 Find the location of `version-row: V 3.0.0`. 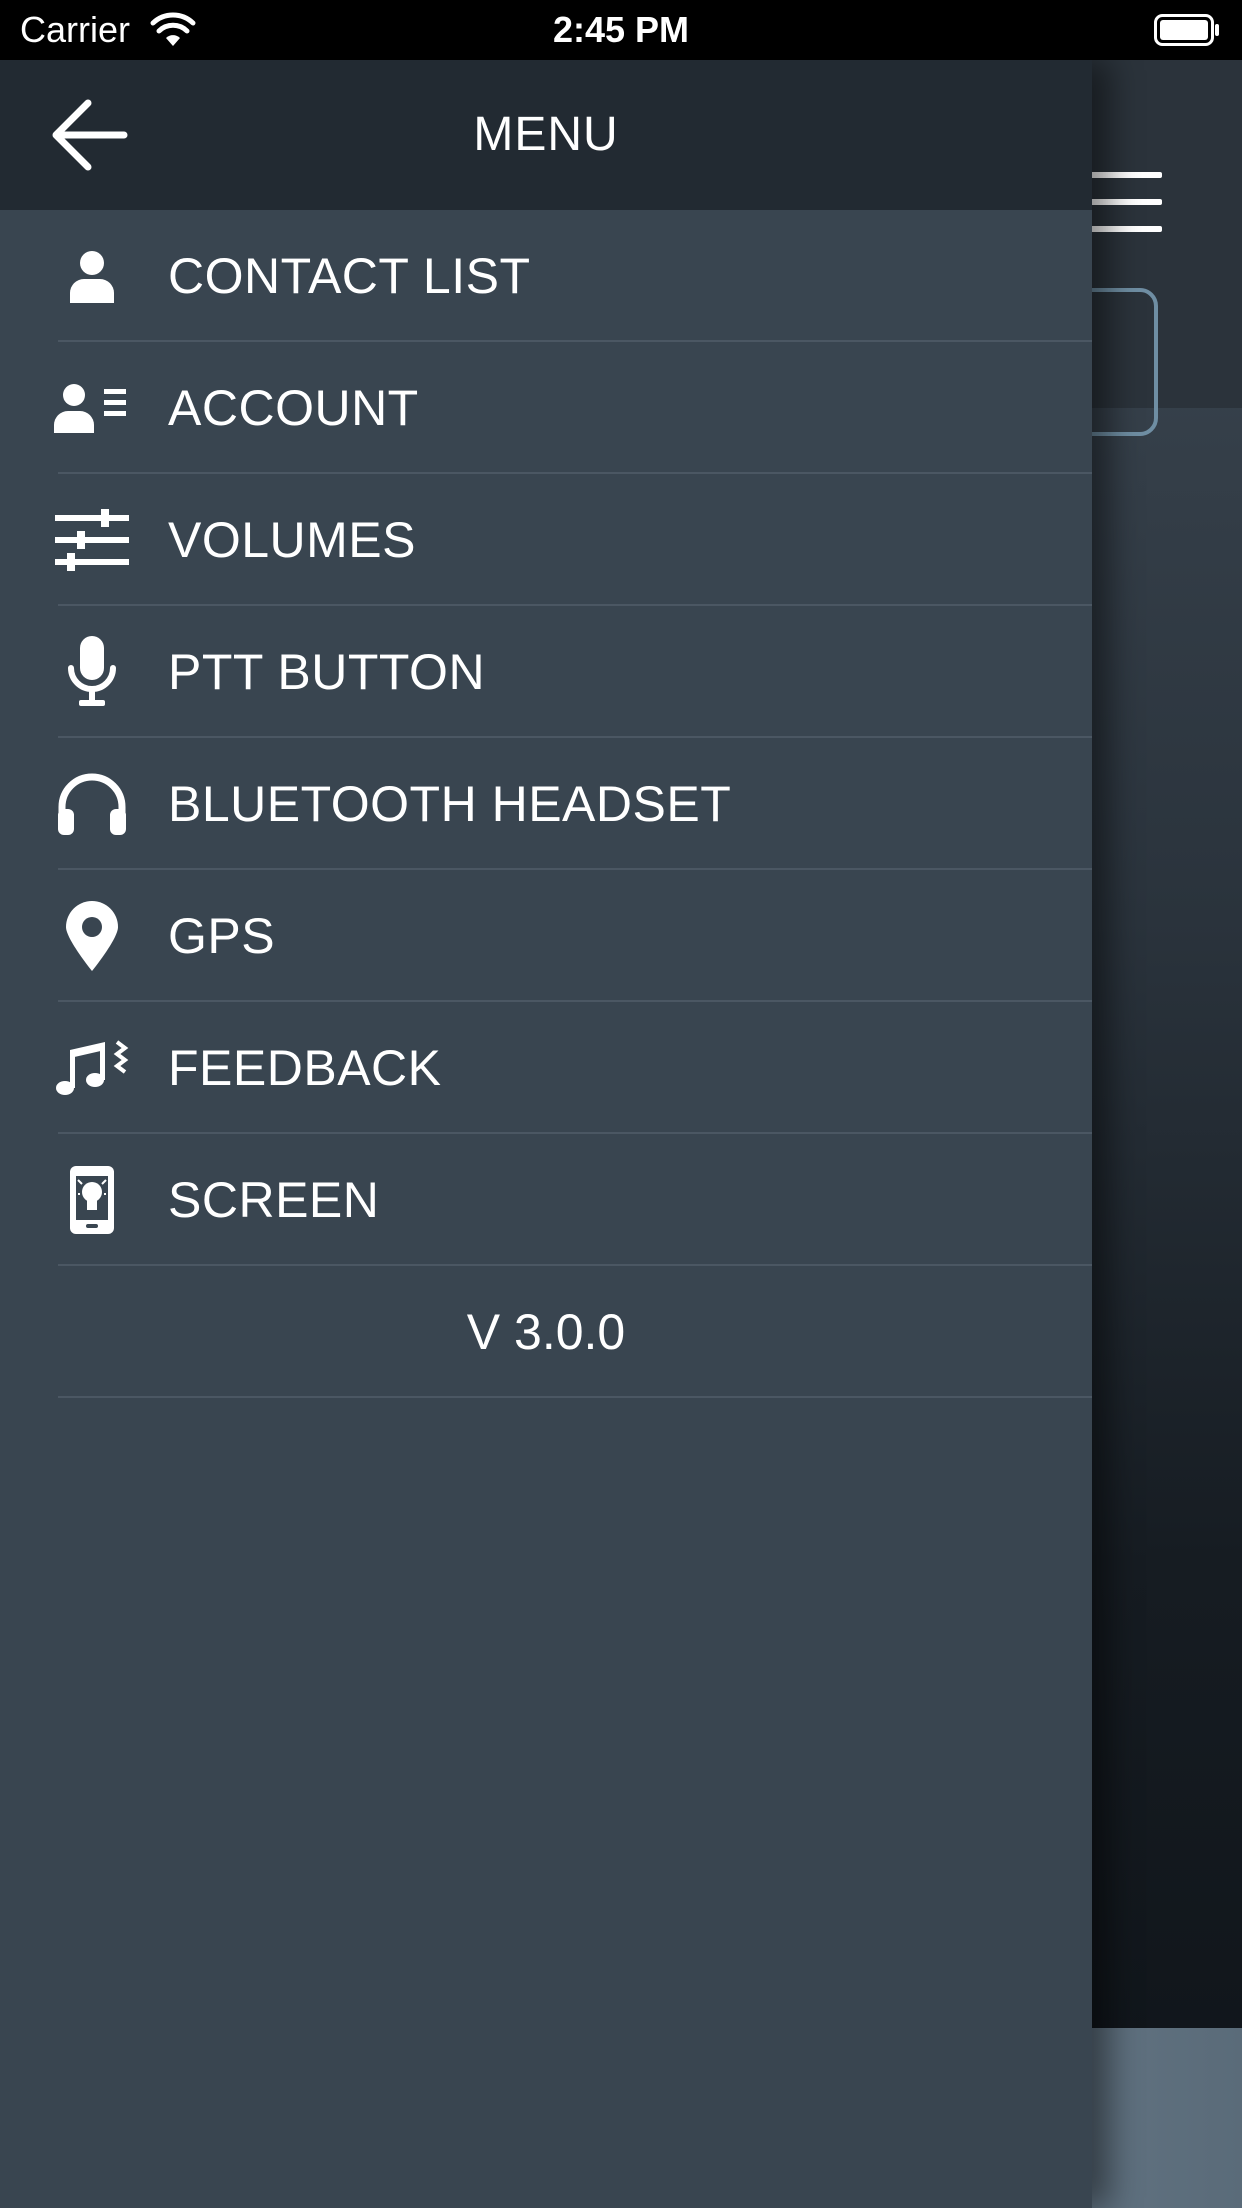

version-row: V 3.0.0 is located at coordinates (546, 1332).